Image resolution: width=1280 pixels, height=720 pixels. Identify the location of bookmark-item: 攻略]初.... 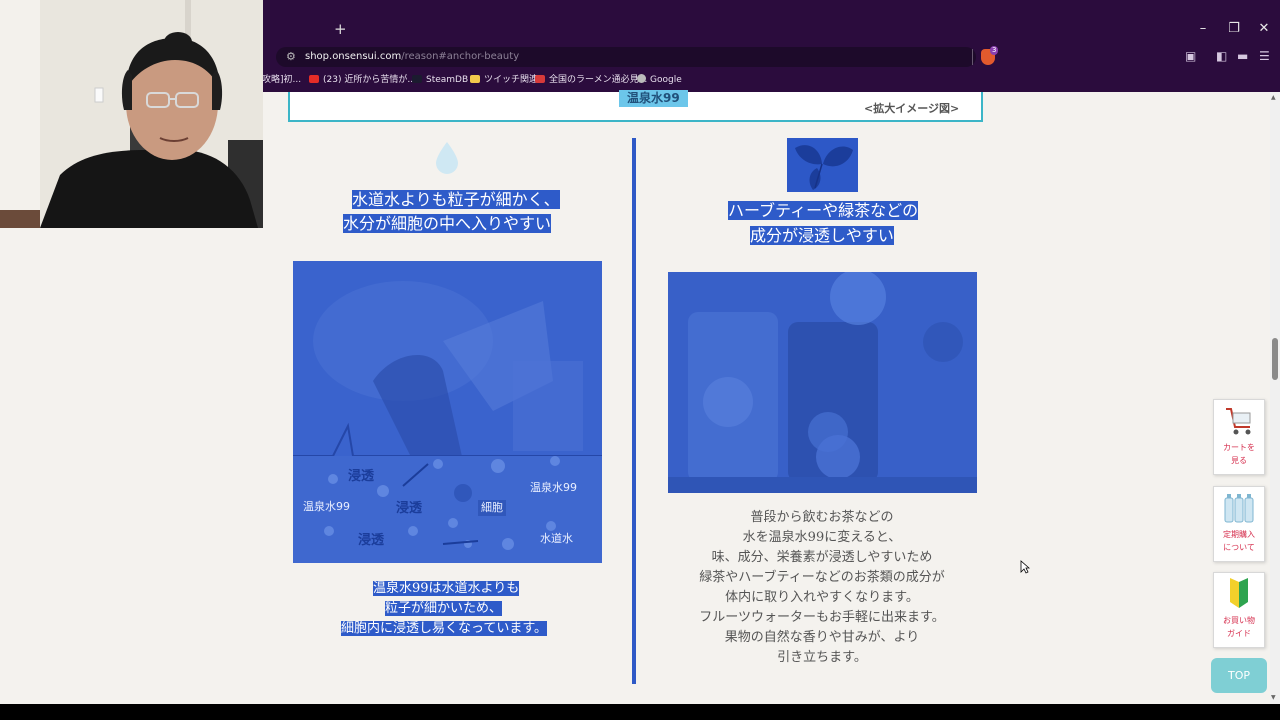
(281, 80).